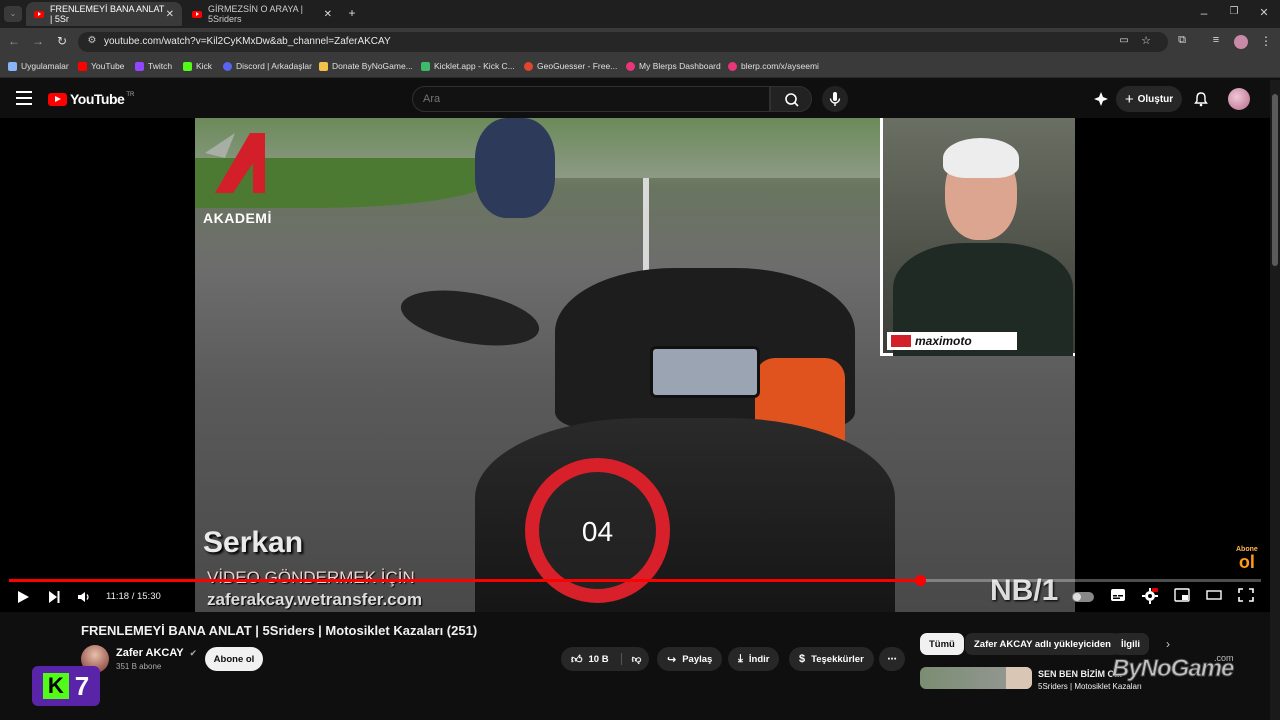  What do you see at coordinates (1216, 40) in the screenshot?
I see `media-control-icon: ≡` at bounding box center [1216, 40].